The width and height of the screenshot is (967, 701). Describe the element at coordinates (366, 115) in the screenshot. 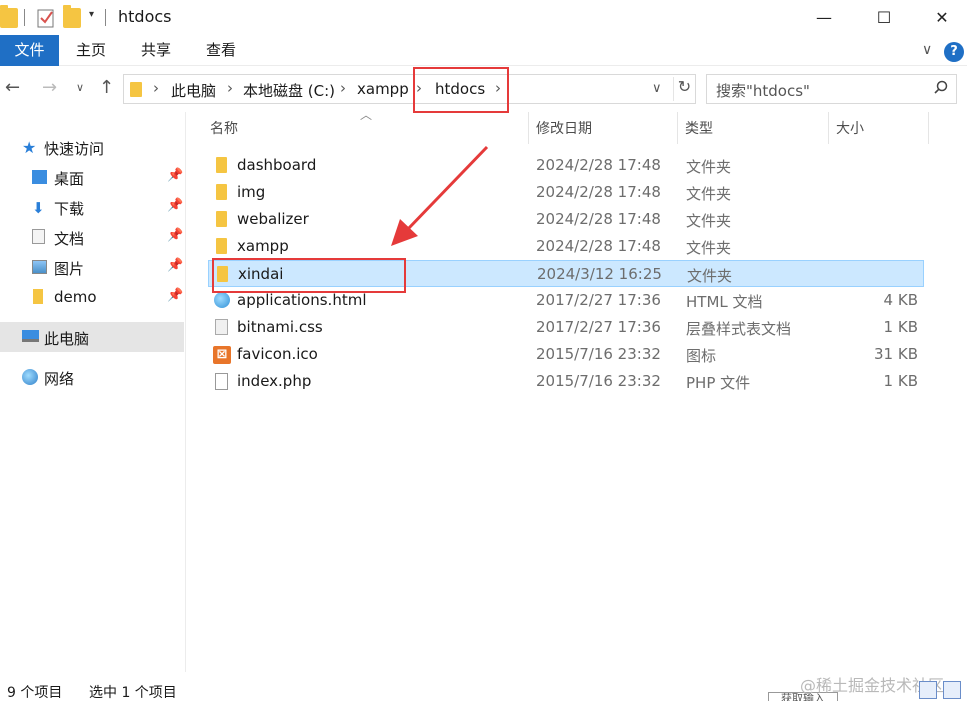

I see `sort-ascending-icon: ︿` at that location.